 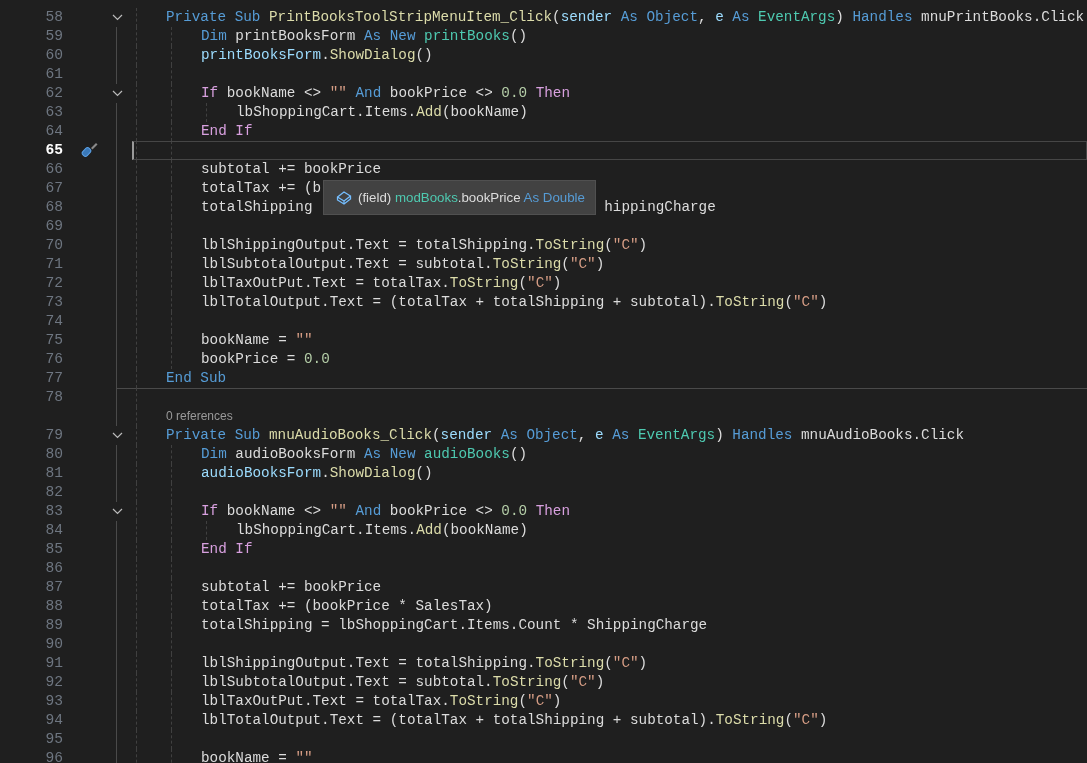 What do you see at coordinates (199, 416) in the screenshot?
I see `references-link: 0 references` at bounding box center [199, 416].